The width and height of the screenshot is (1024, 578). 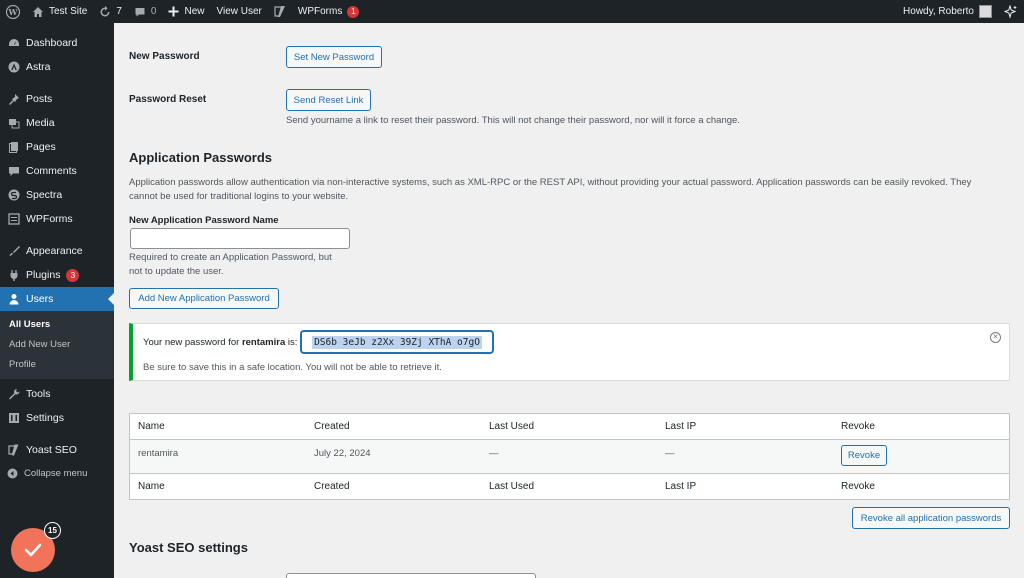 I want to click on sidebar-item-label: Tools, so click(x=38, y=394).